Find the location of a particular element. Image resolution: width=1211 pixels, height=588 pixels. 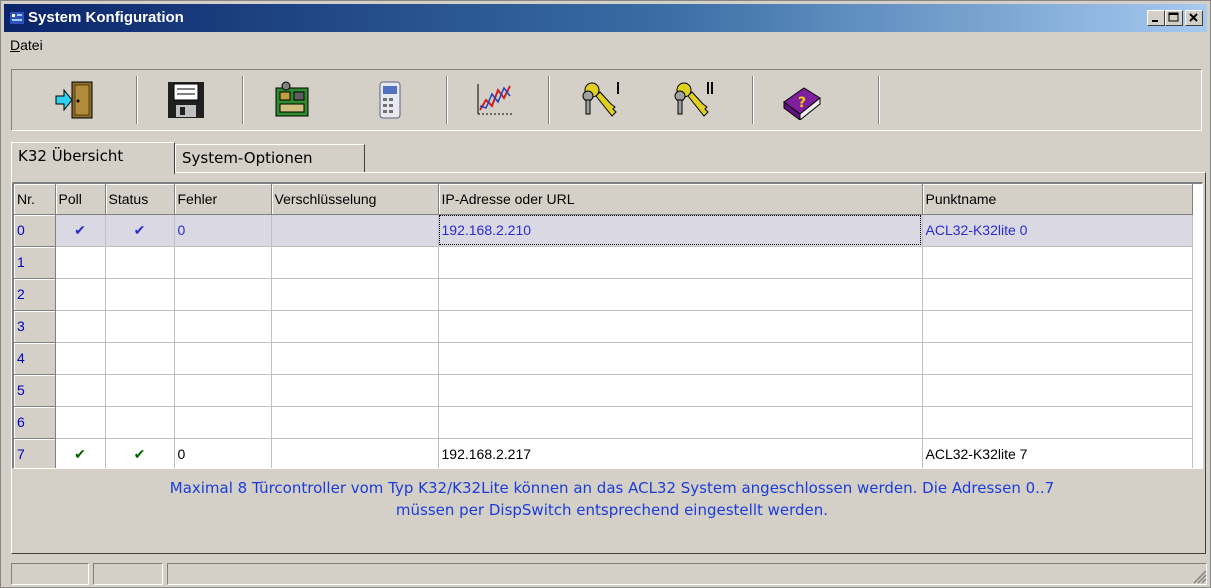

table-row: 7 ✔ ✔ 0 192.168.2.217 ACL32-K32lite 7 is located at coordinates (603, 453).